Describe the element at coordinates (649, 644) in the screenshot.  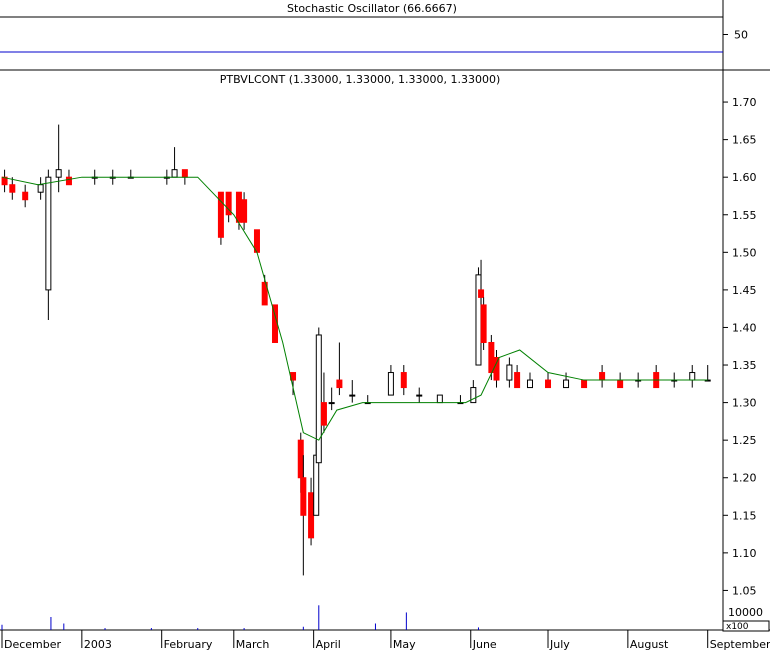
I see `x-tick-label: August` at that location.